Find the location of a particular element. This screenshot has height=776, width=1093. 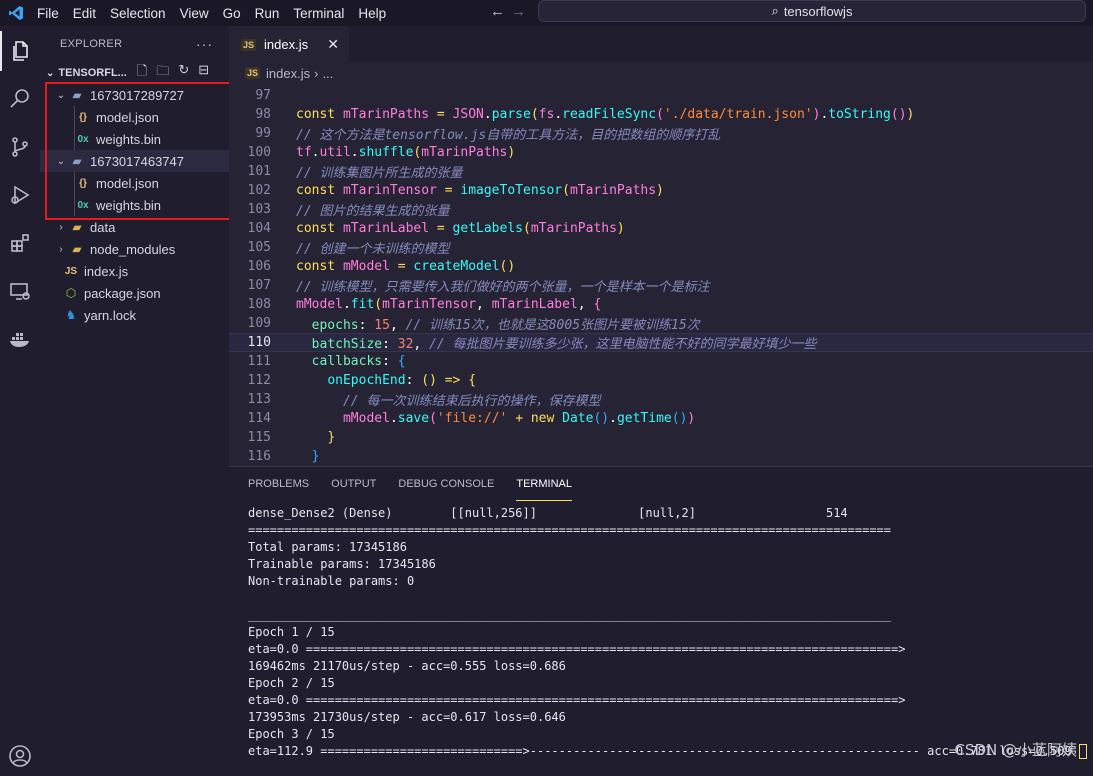

tree-item-label: weights.bin is located at coordinates (129, 139).